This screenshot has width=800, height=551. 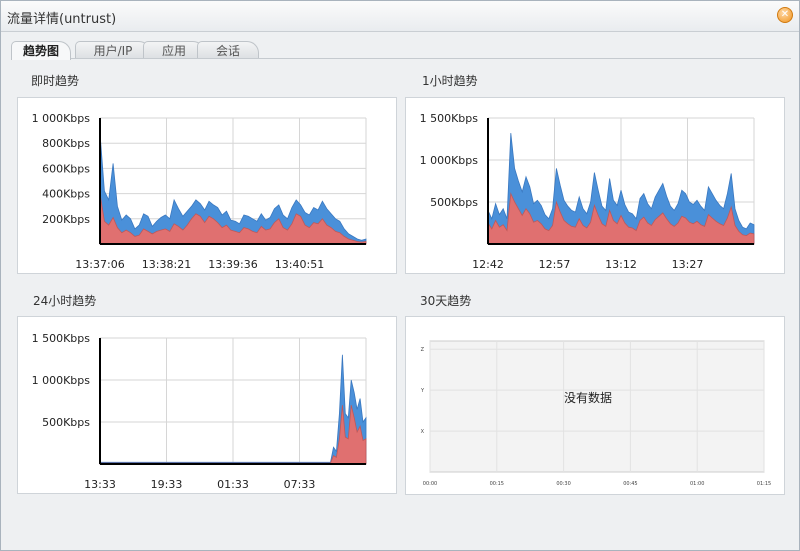 What do you see at coordinates (446, 301) in the screenshot?
I see `day30-trend-title: 30天趋势` at bounding box center [446, 301].